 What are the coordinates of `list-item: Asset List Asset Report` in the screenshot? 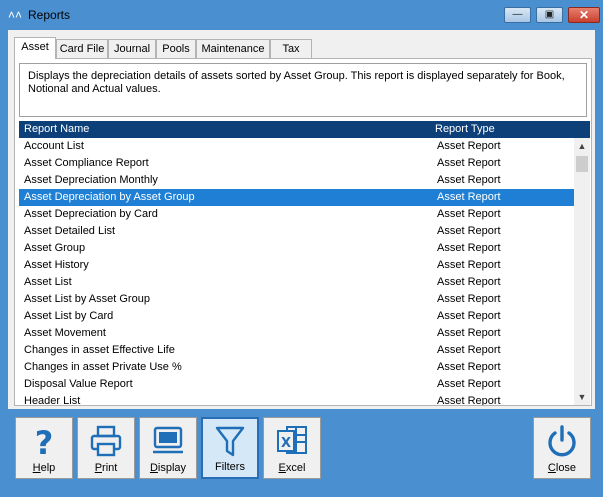 It's located at (296, 282).